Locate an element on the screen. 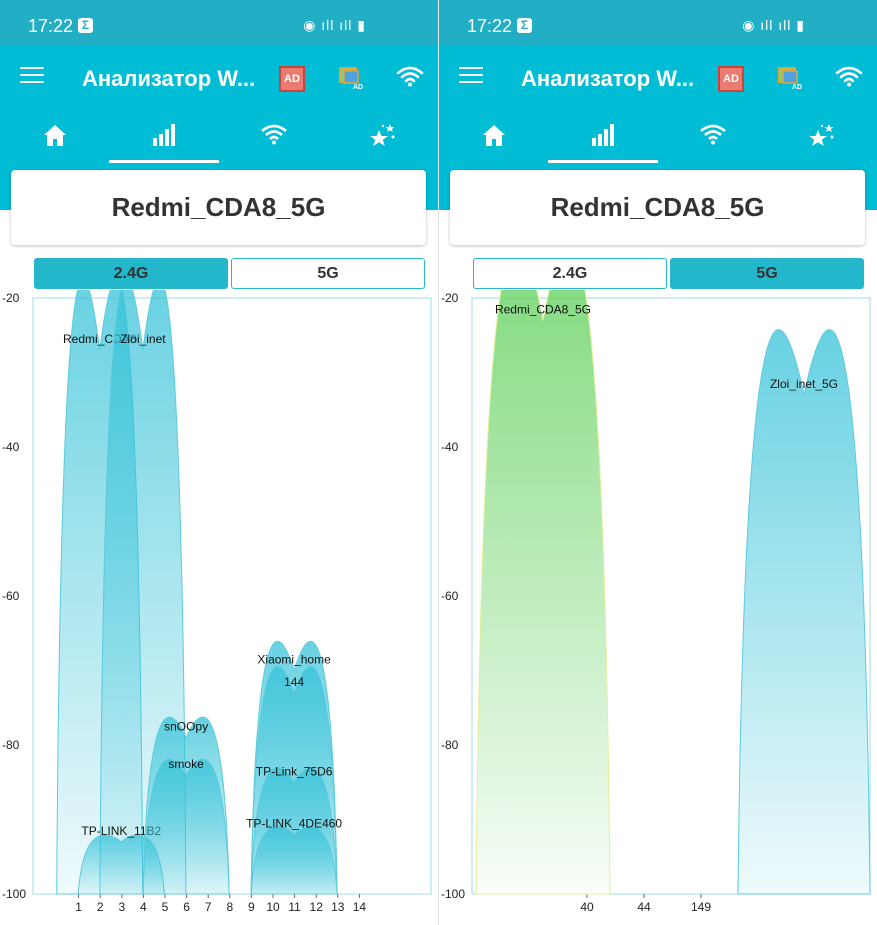 The width and height of the screenshot is (877, 925). x-tick-label: 9 is located at coordinates (251, 907).